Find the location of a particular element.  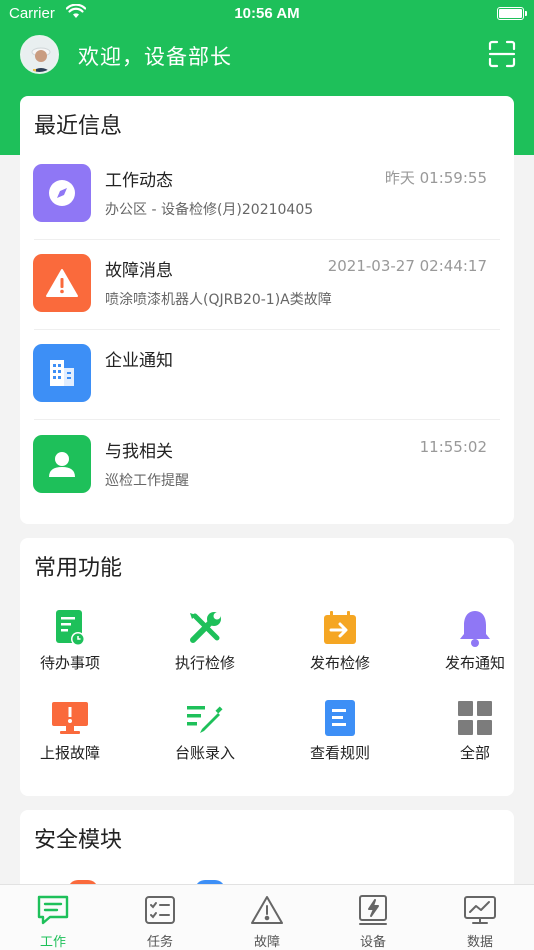

message-time: 11:55:02 is located at coordinates (453, 447).